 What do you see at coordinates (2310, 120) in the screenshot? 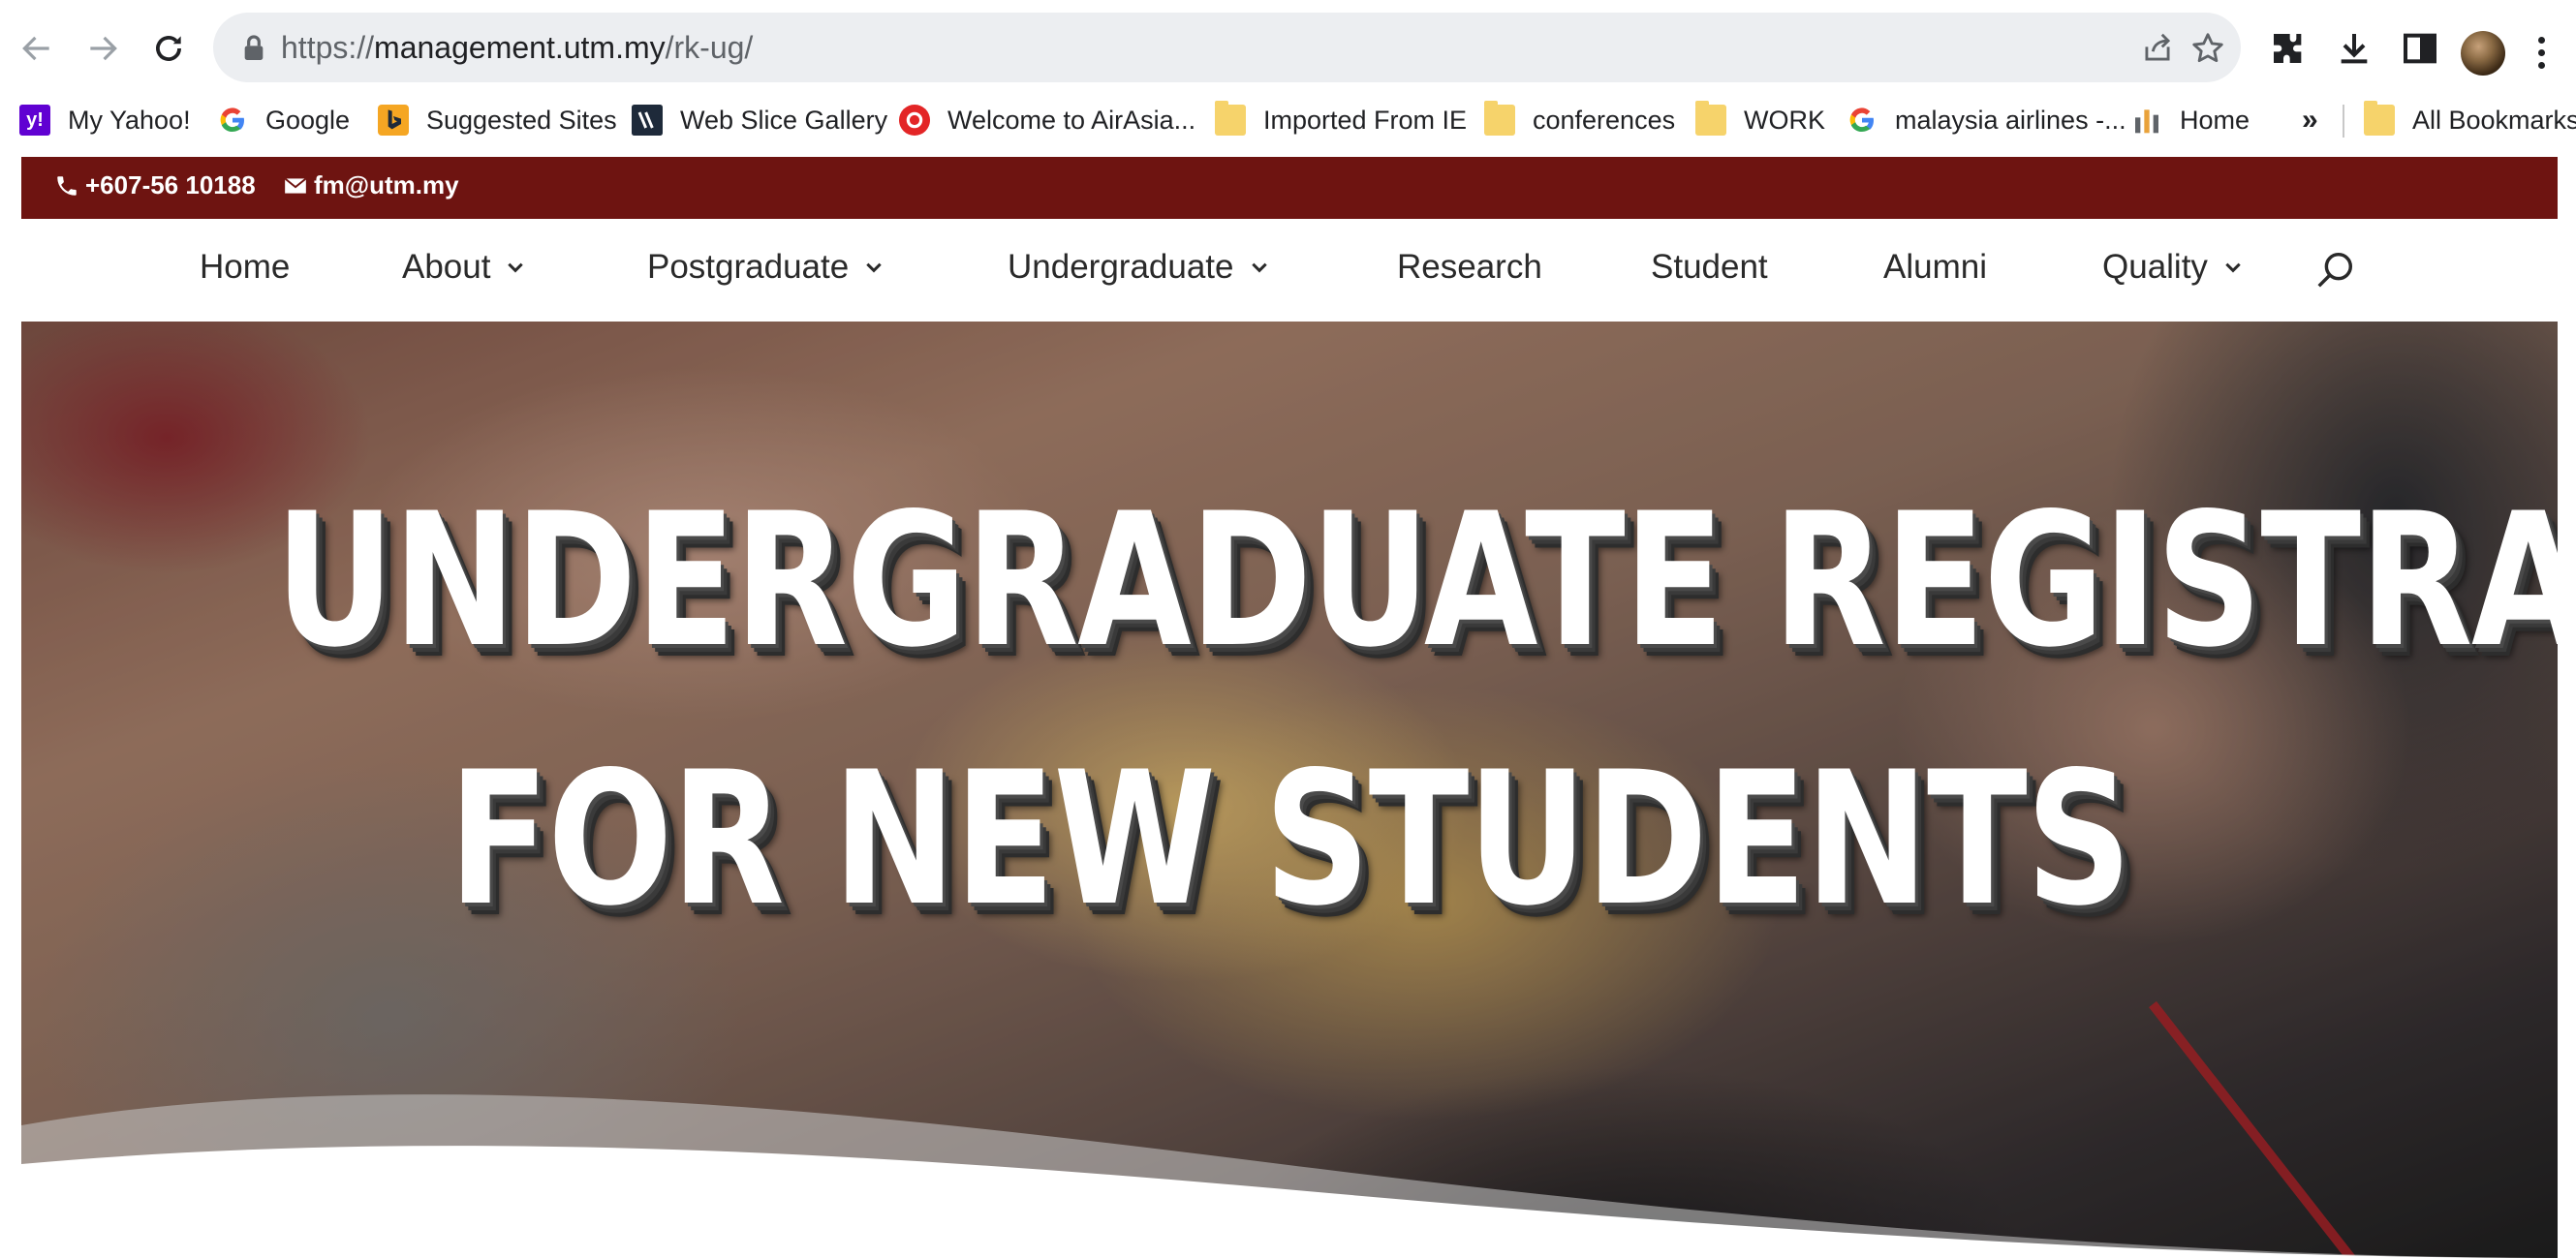
I see `bookmarks-overflow-button: »` at bounding box center [2310, 120].